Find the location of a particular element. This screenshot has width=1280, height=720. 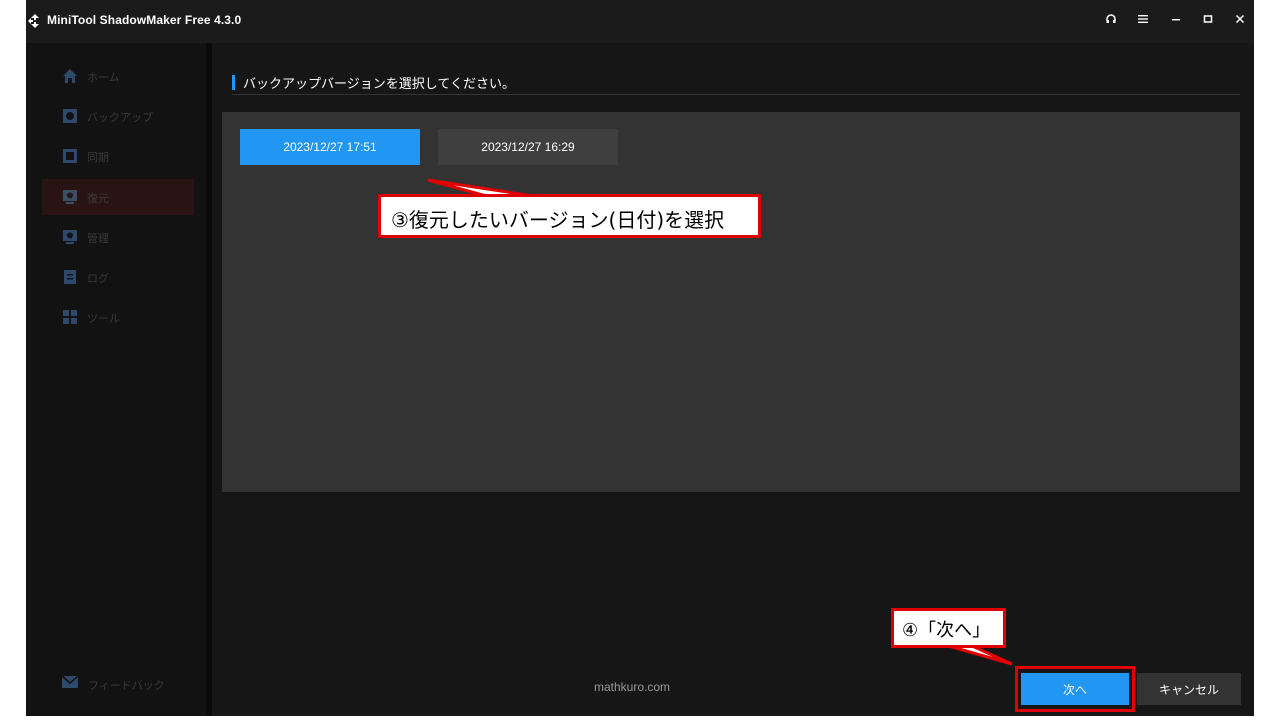

annotation-callout-step3: ③復元したいバージョン(日付)を選択 is located at coordinates (569, 216).